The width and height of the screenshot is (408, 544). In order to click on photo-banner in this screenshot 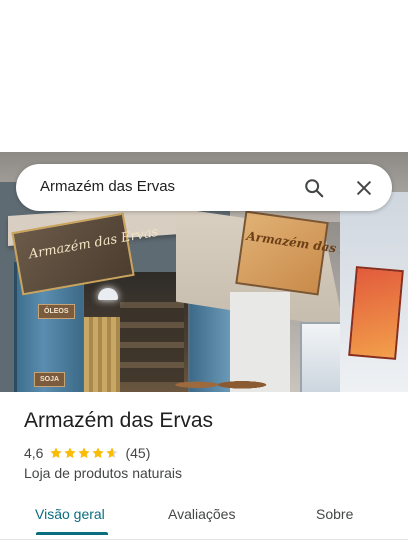, I will do `click(282, 253)`.